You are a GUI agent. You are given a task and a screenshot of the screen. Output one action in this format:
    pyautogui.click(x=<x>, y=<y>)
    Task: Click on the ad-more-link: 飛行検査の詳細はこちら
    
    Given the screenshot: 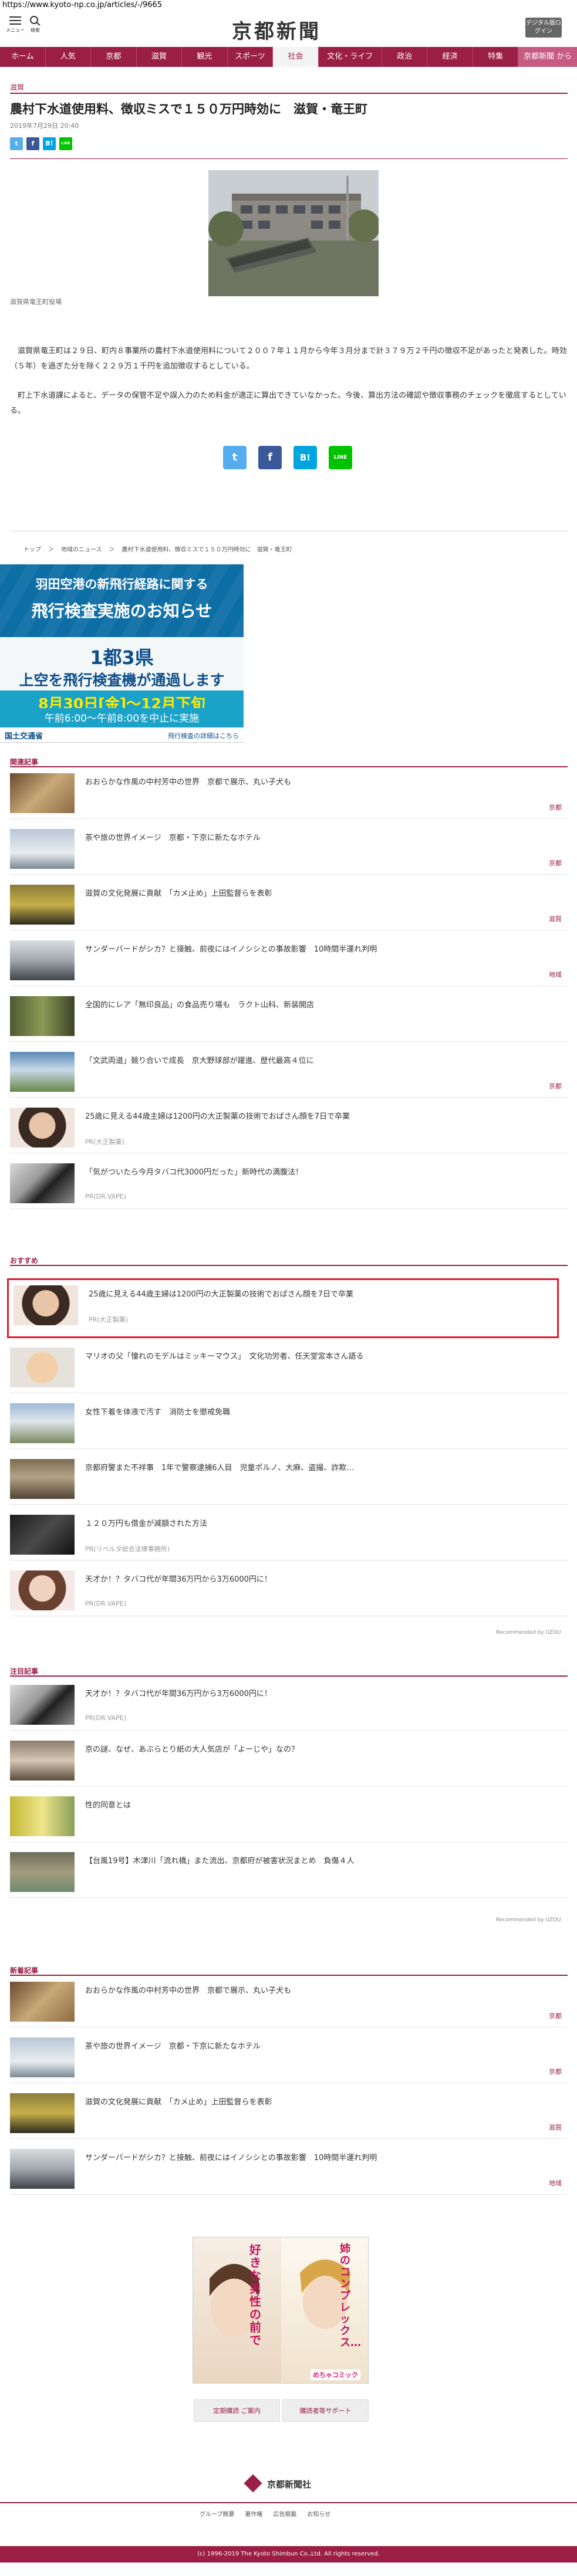 What is the action you would take?
    pyautogui.click(x=203, y=735)
    